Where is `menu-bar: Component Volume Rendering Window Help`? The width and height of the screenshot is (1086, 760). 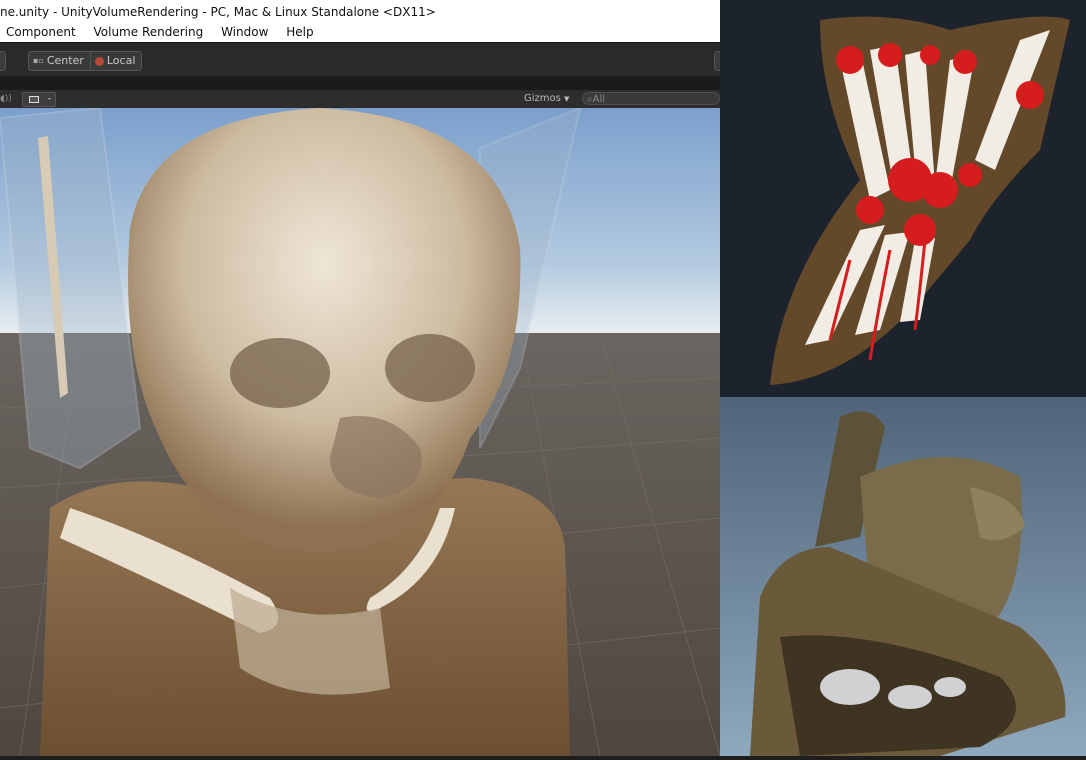
menu-bar: Component Volume Rendering Window Help is located at coordinates (360, 32).